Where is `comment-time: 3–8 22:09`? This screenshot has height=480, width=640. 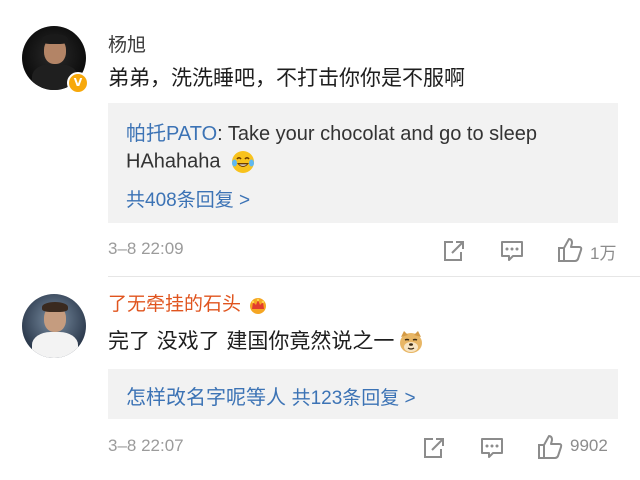
comment-time: 3–8 22:09 is located at coordinates (146, 248).